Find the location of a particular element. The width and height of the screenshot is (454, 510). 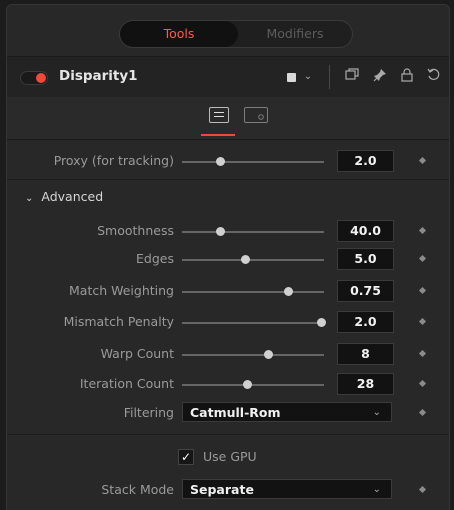

param-value-field: 0.75 is located at coordinates (365, 291).